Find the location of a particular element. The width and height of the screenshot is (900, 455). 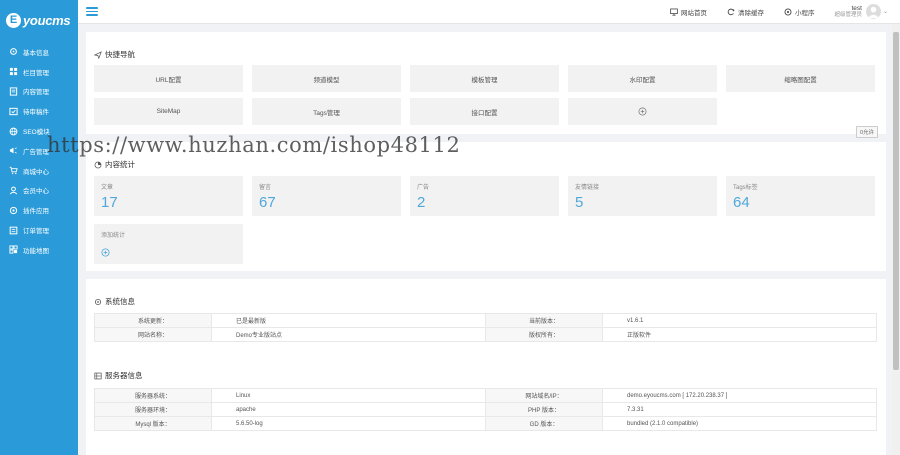

table-cell: Linux is located at coordinates (348, 395).